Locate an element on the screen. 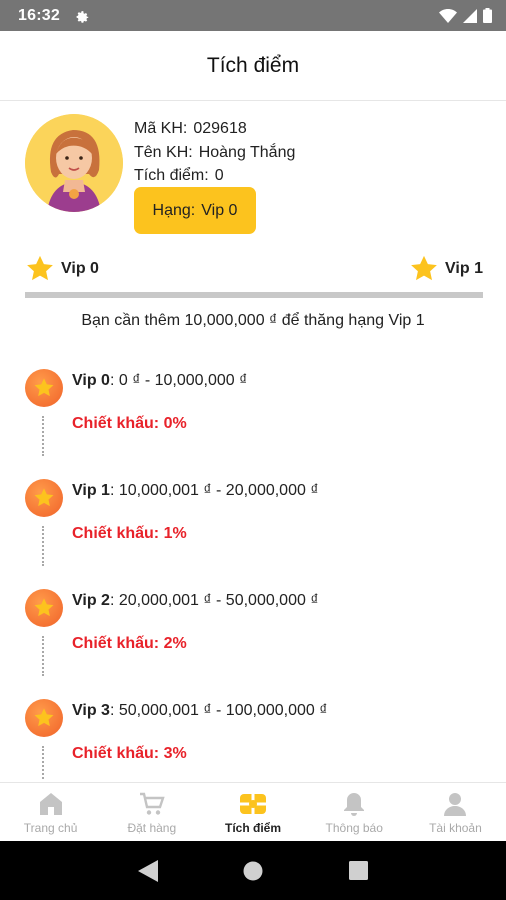  nav-item-points: Tích điểm is located at coordinates (252, 812).